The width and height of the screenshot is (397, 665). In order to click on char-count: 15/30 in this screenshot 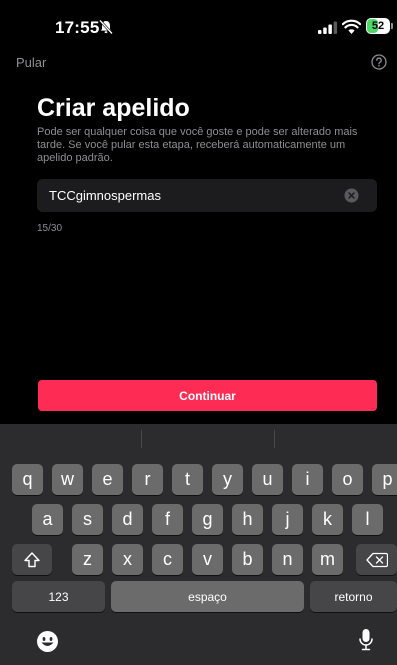, I will do `click(50, 228)`.